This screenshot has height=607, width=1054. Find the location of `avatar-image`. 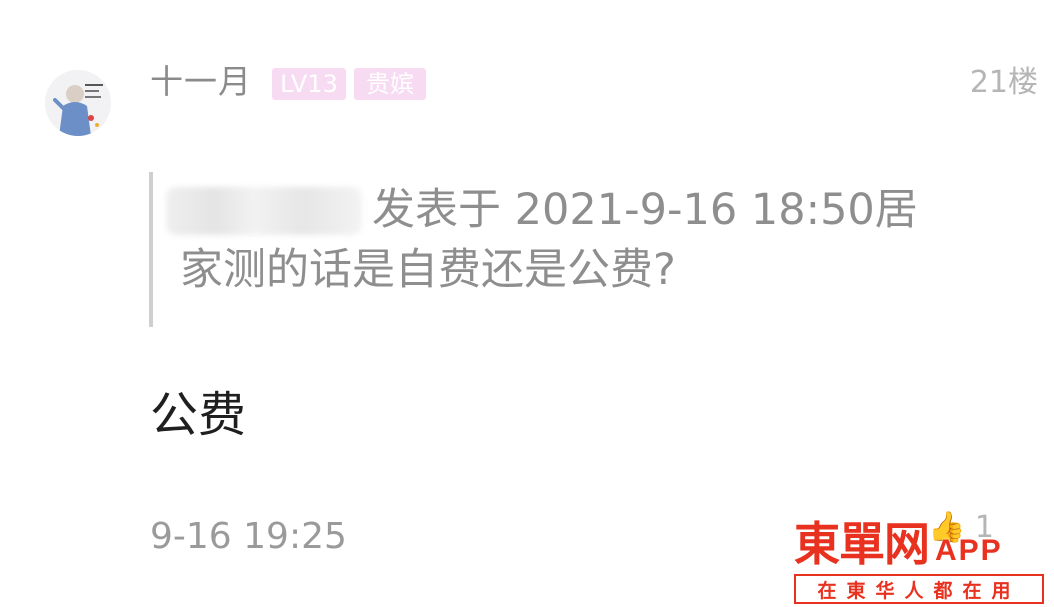

avatar-image is located at coordinates (78, 103).